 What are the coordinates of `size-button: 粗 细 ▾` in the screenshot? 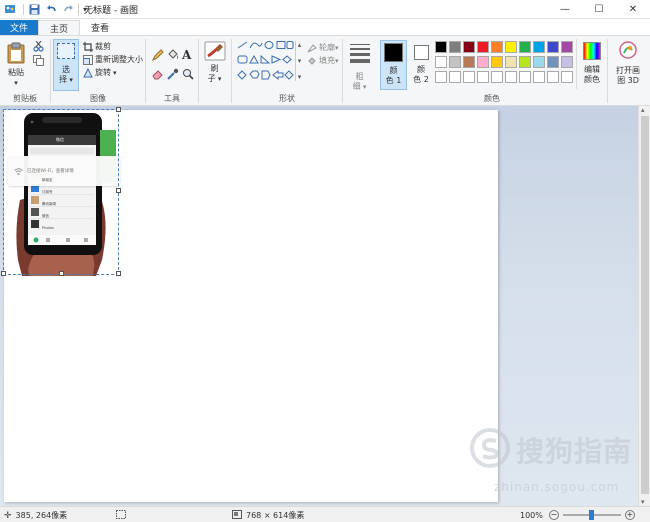 It's located at (359, 67).